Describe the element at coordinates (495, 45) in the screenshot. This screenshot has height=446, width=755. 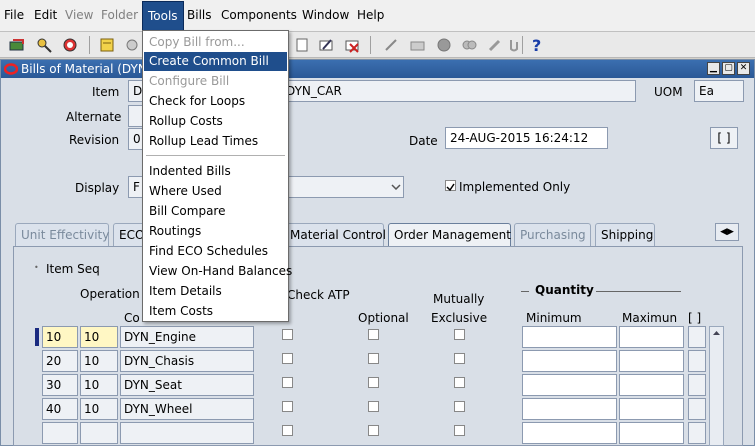
I see `tools-icon` at that location.